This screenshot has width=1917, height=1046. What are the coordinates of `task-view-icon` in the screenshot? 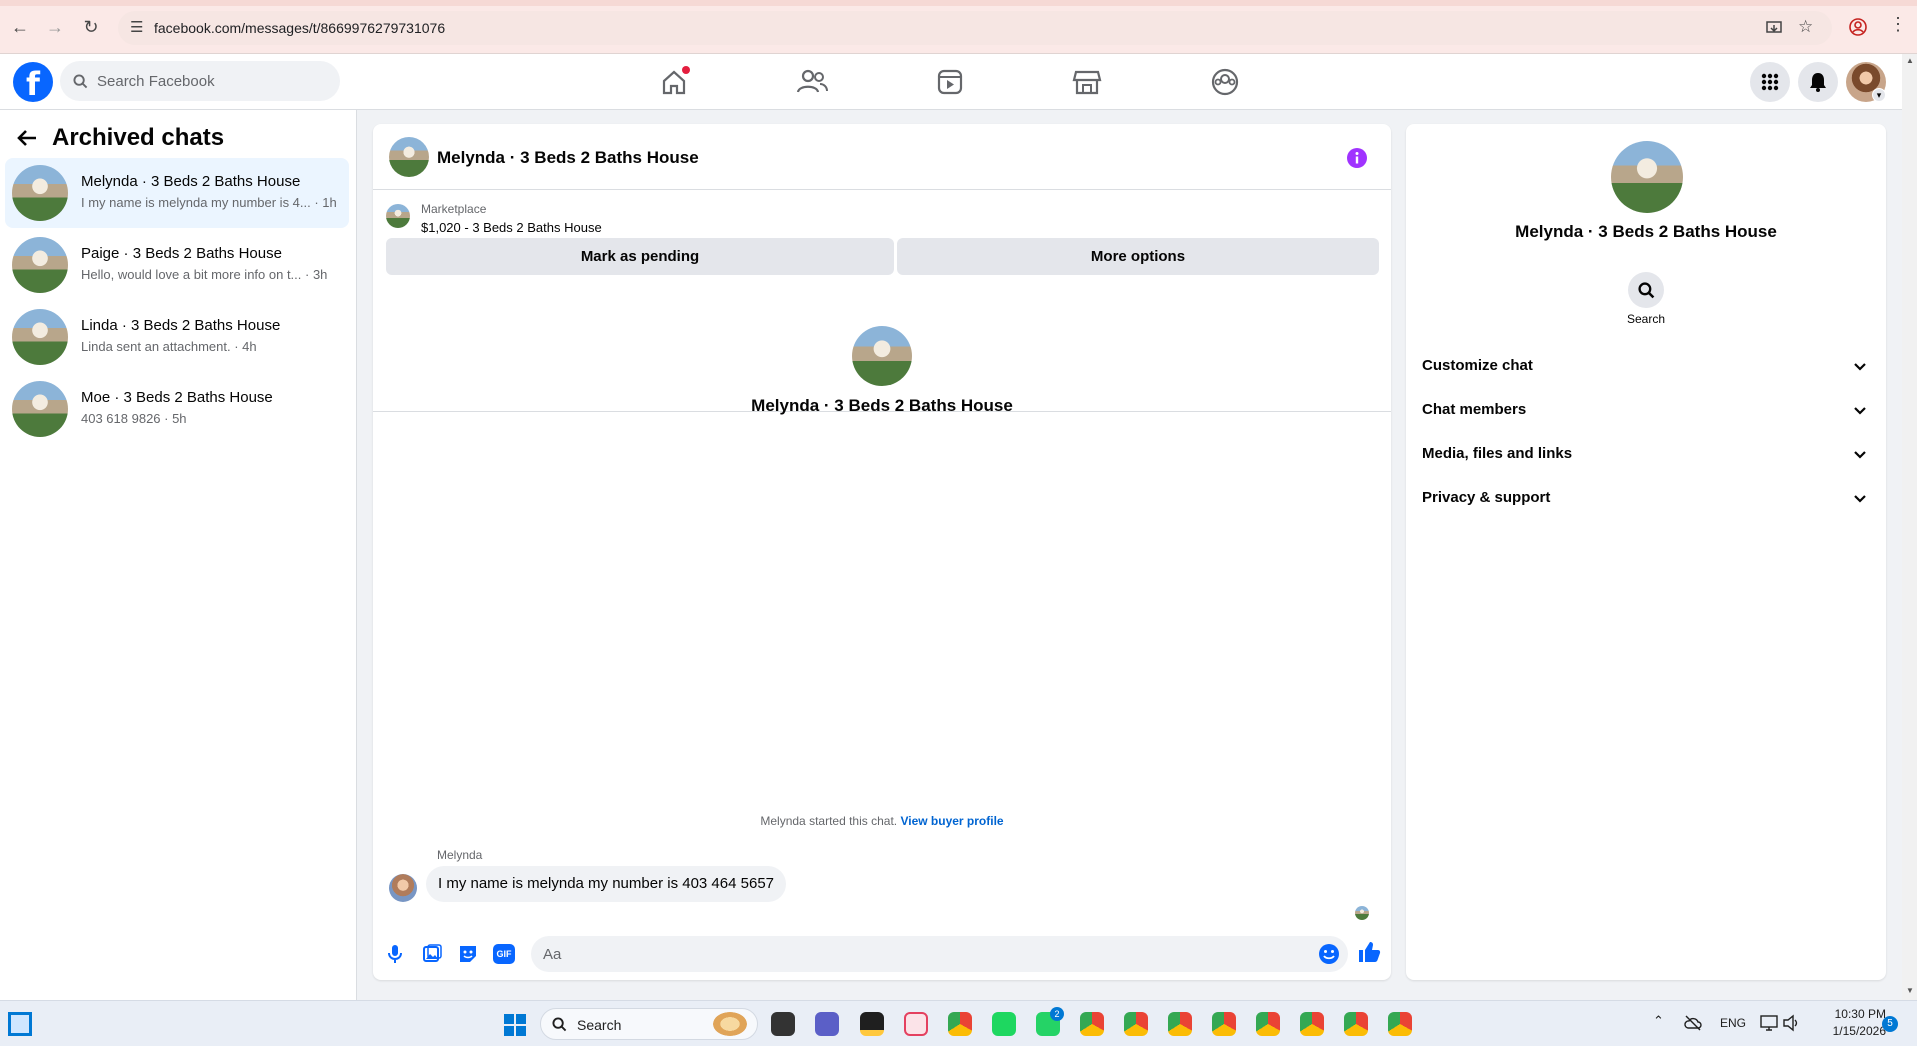 It's located at (783, 1024).